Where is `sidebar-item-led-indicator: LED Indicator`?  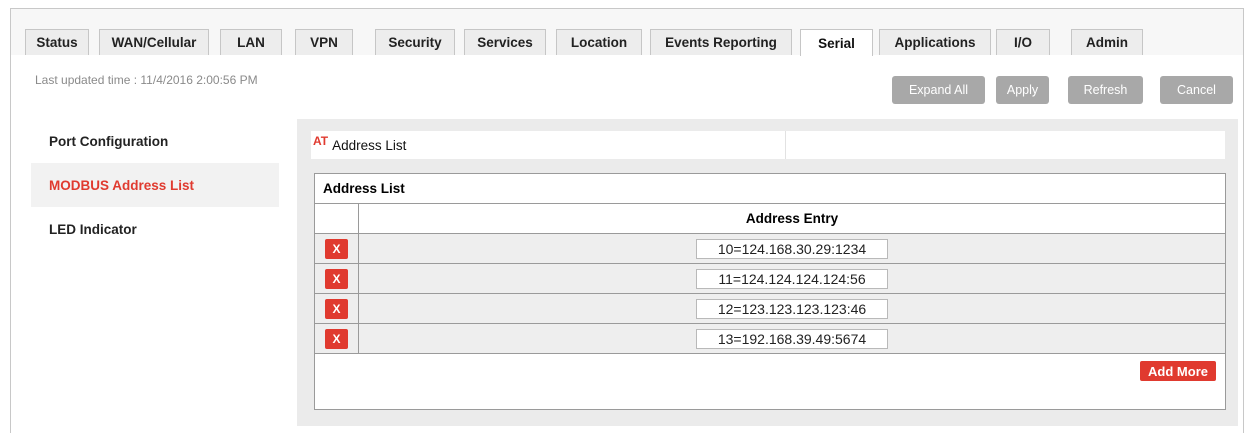
sidebar-item-led-indicator: LED Indicator is located at coordinates (155, 229).